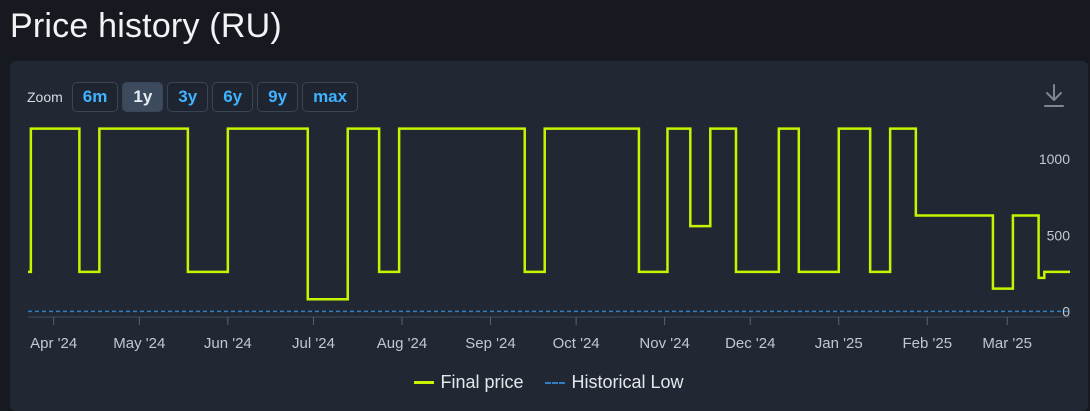 Image resolution: width=1090 pixels, height=411 pixels. What do you see at coordinates (313, 343) in the screenshot?
I see `x-tick-label: Jul '24` at bounding box center [313, 343].